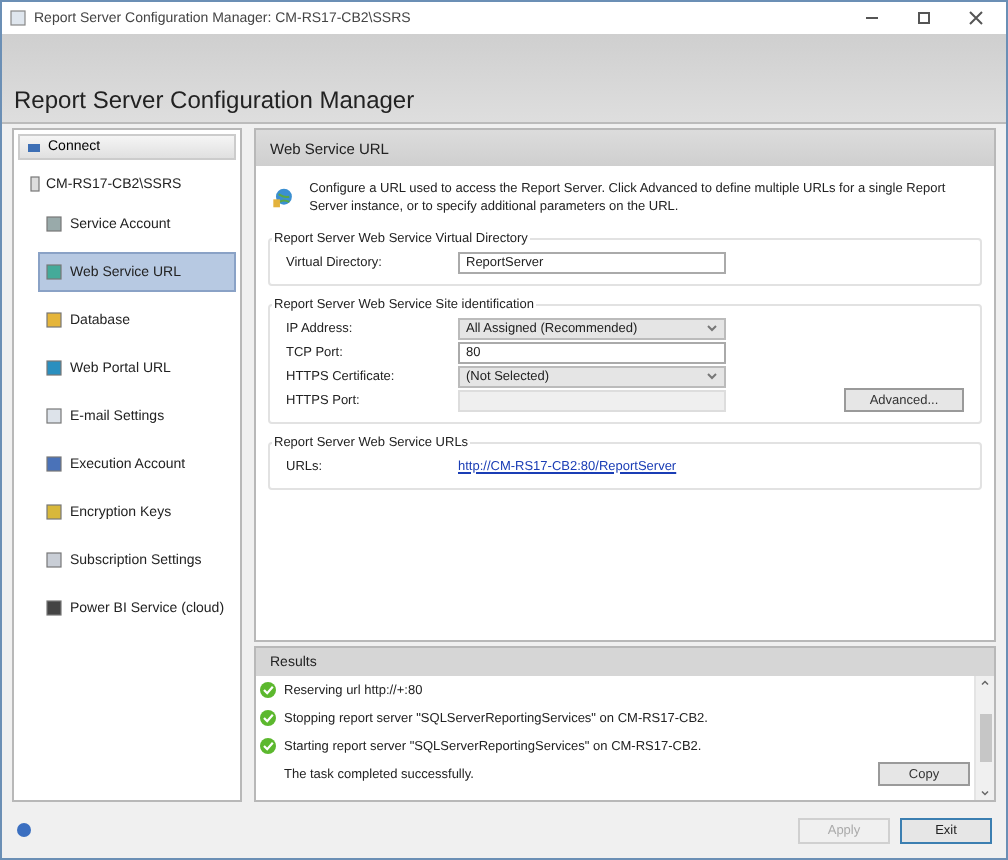  What do you see at coordinates (214, 100) in the screenshot?
I see `app-title: Report Server Configuration Manager` at bounding box center [214, 100].